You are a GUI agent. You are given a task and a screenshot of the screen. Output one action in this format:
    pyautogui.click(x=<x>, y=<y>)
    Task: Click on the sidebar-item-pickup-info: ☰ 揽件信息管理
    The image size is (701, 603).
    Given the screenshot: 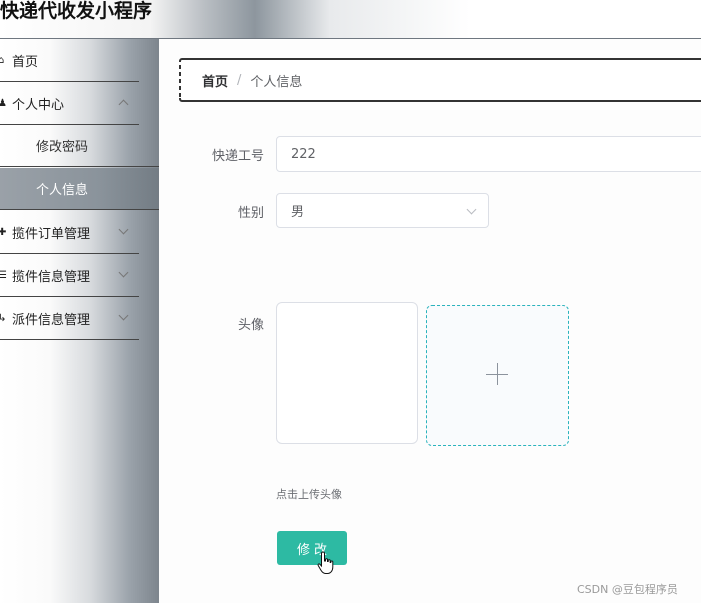 What is the action you would take?
    pyautogui.click(x=69, y=275)
    